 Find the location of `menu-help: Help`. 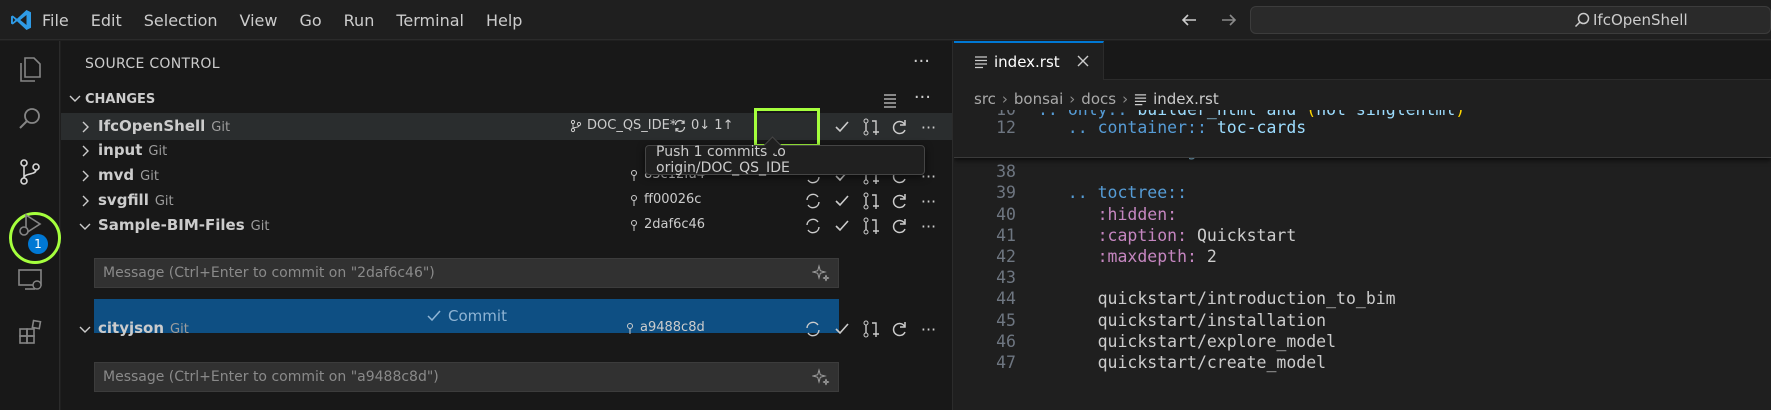

menu-help: Help is located at coordinates (504, 20).